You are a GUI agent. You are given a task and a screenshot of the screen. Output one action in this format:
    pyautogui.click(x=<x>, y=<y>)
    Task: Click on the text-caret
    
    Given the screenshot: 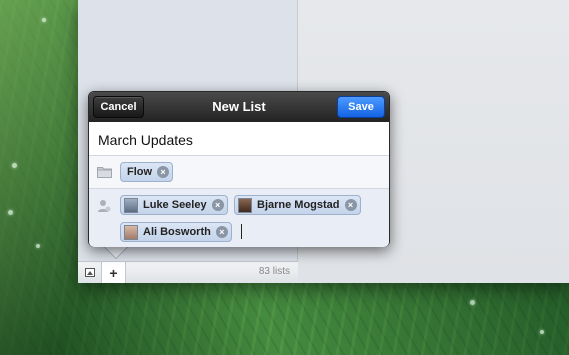 What is the action you would take?
    pyautogui.click(x=241, y=231)
    